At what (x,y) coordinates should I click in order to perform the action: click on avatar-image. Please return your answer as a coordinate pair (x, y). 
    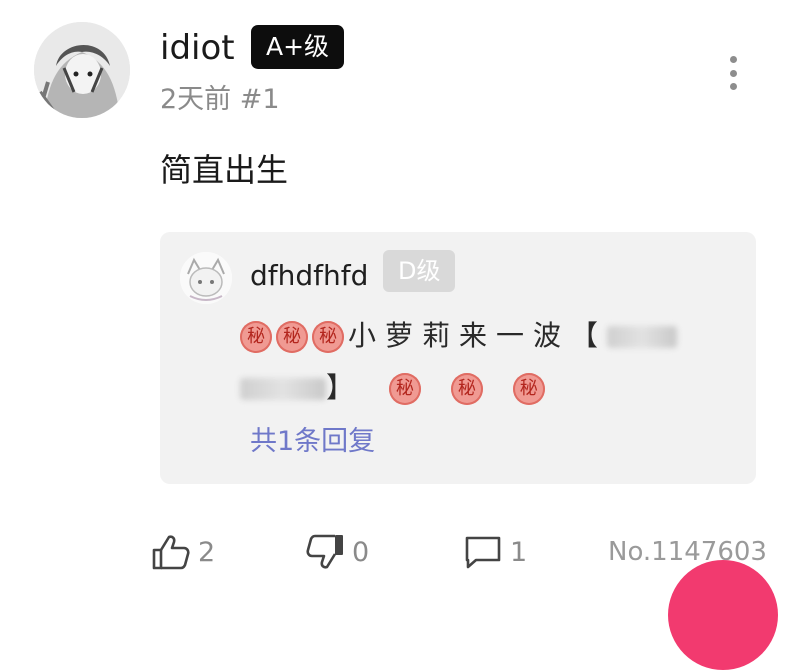
    Looking at the image, I should click on (82, 70).